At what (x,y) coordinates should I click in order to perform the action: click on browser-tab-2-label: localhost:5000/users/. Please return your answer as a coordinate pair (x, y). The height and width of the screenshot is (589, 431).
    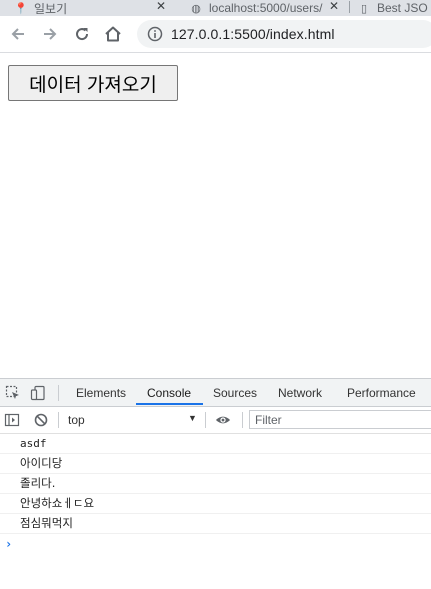
    Looking at the image, I should click on (266, 8).